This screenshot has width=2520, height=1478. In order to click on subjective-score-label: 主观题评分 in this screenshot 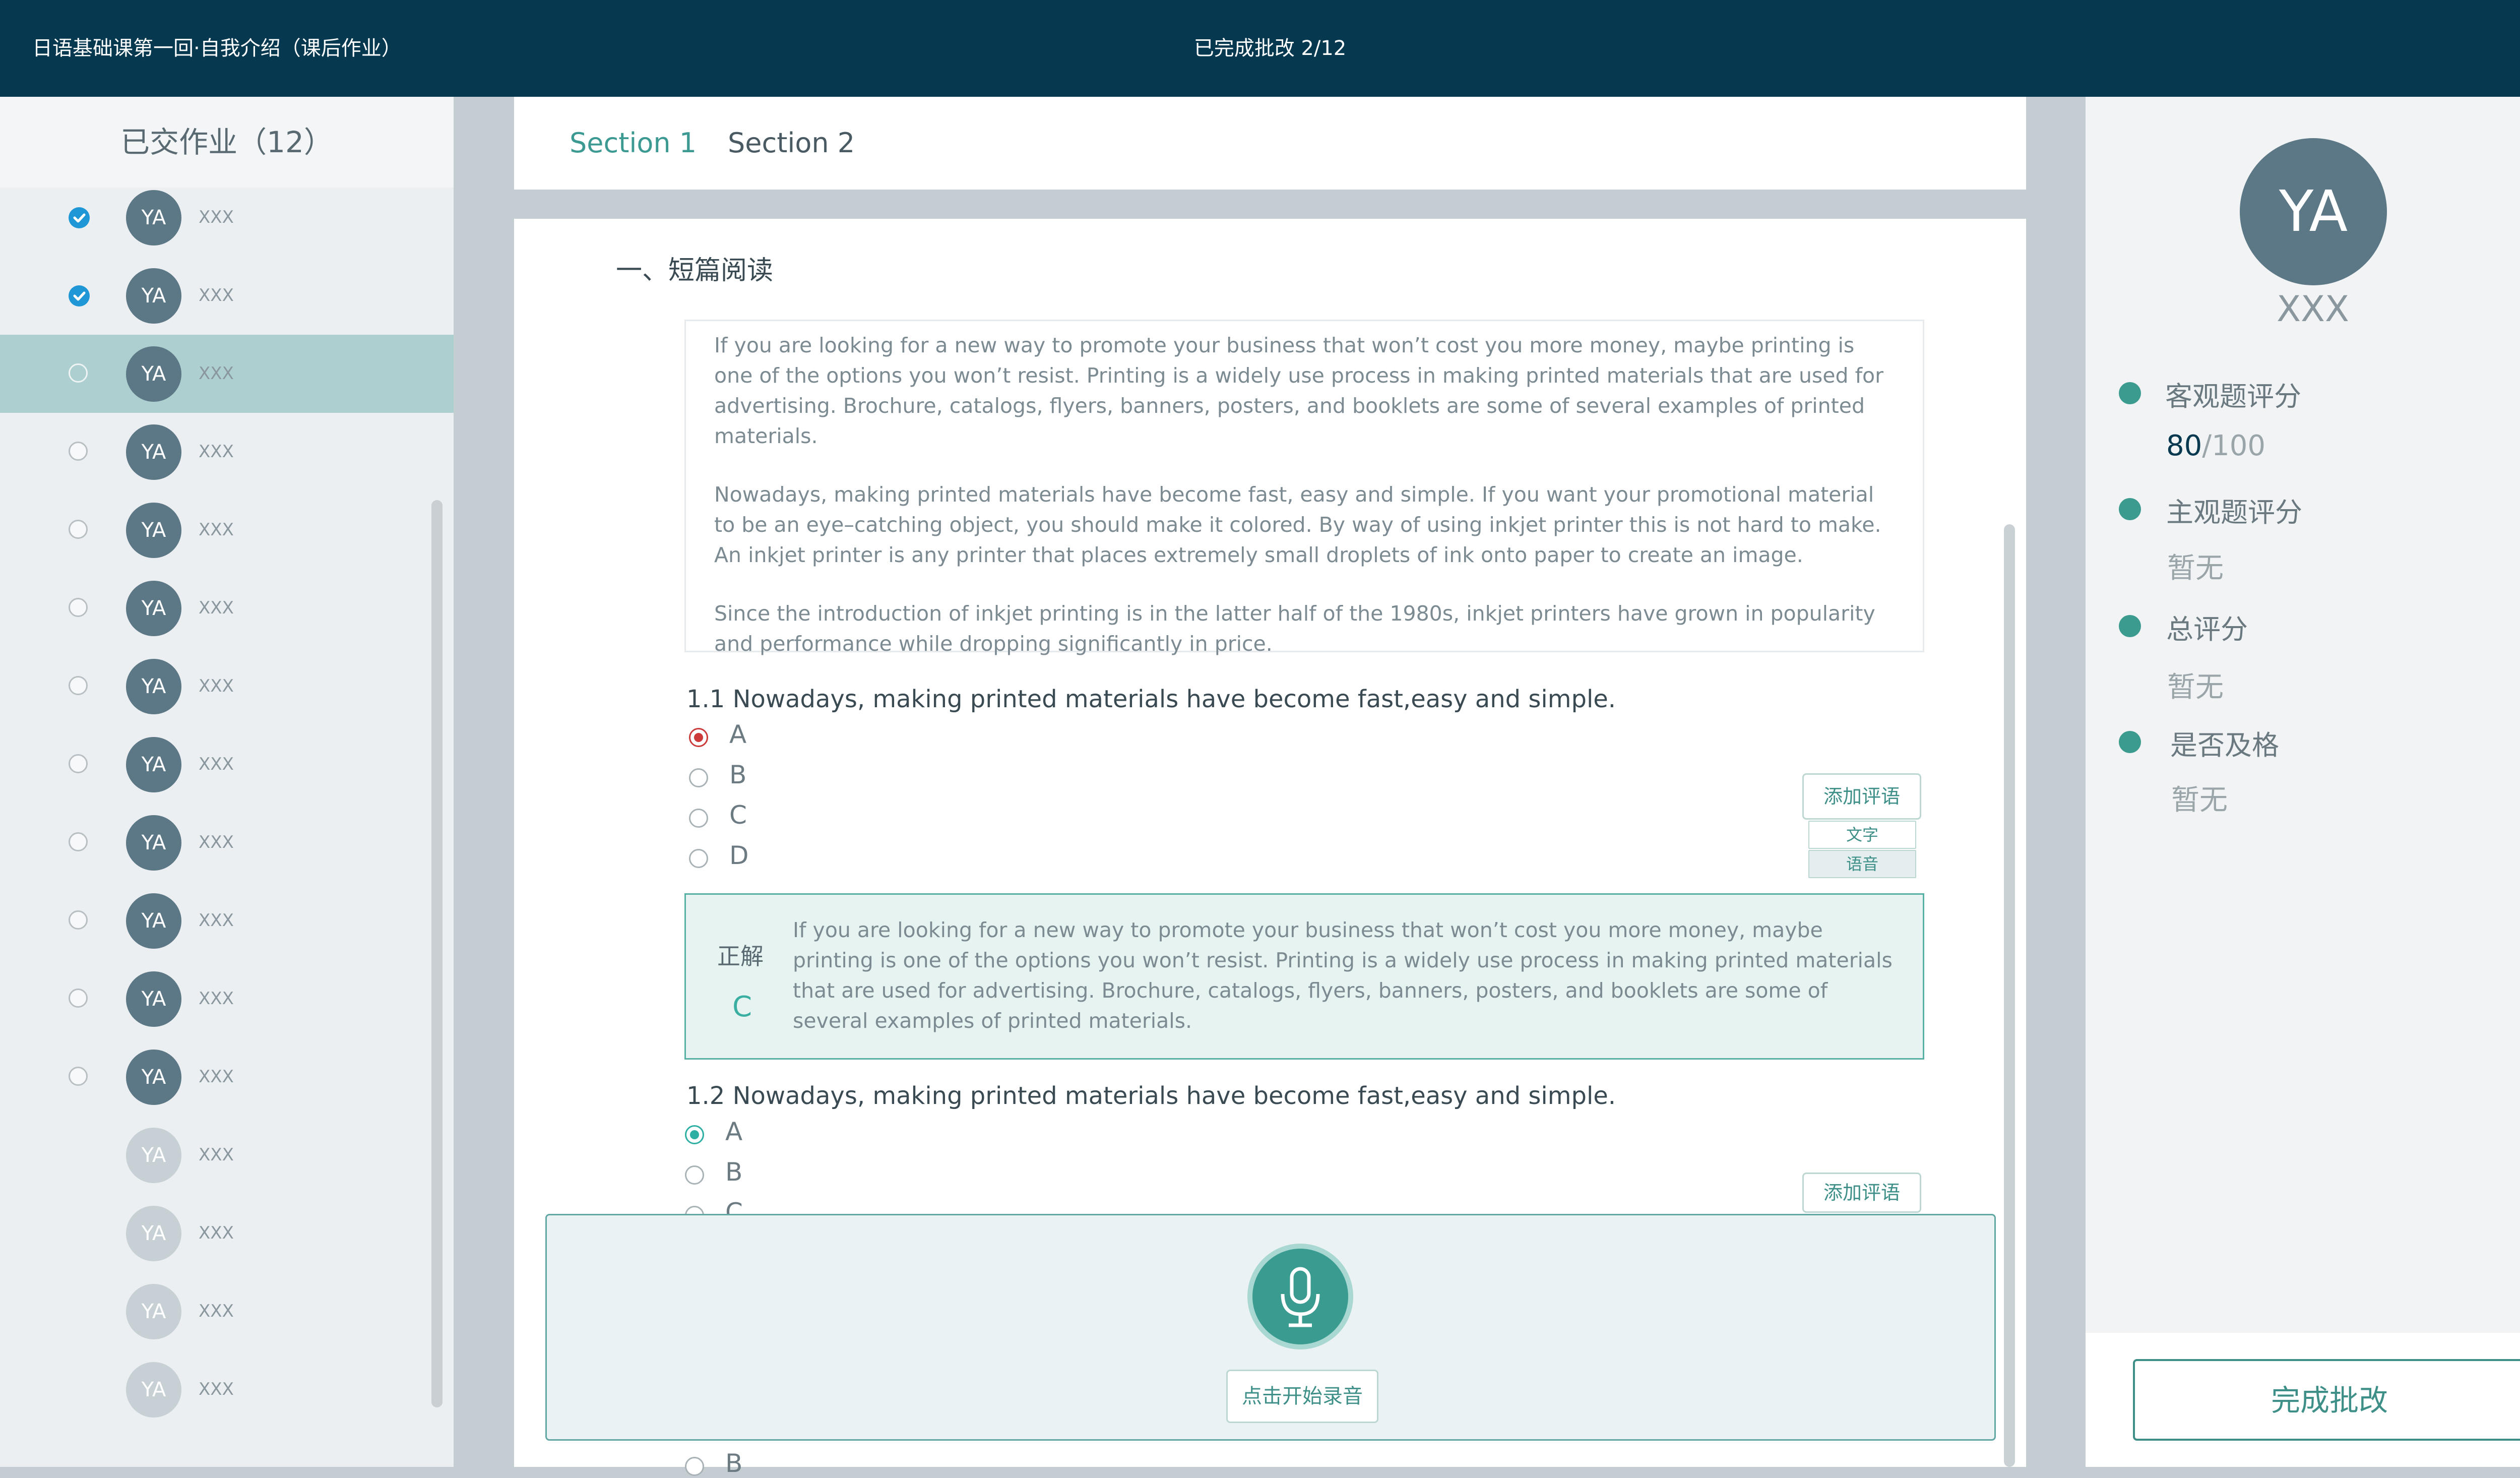, I will do `click(2234, 512)`.